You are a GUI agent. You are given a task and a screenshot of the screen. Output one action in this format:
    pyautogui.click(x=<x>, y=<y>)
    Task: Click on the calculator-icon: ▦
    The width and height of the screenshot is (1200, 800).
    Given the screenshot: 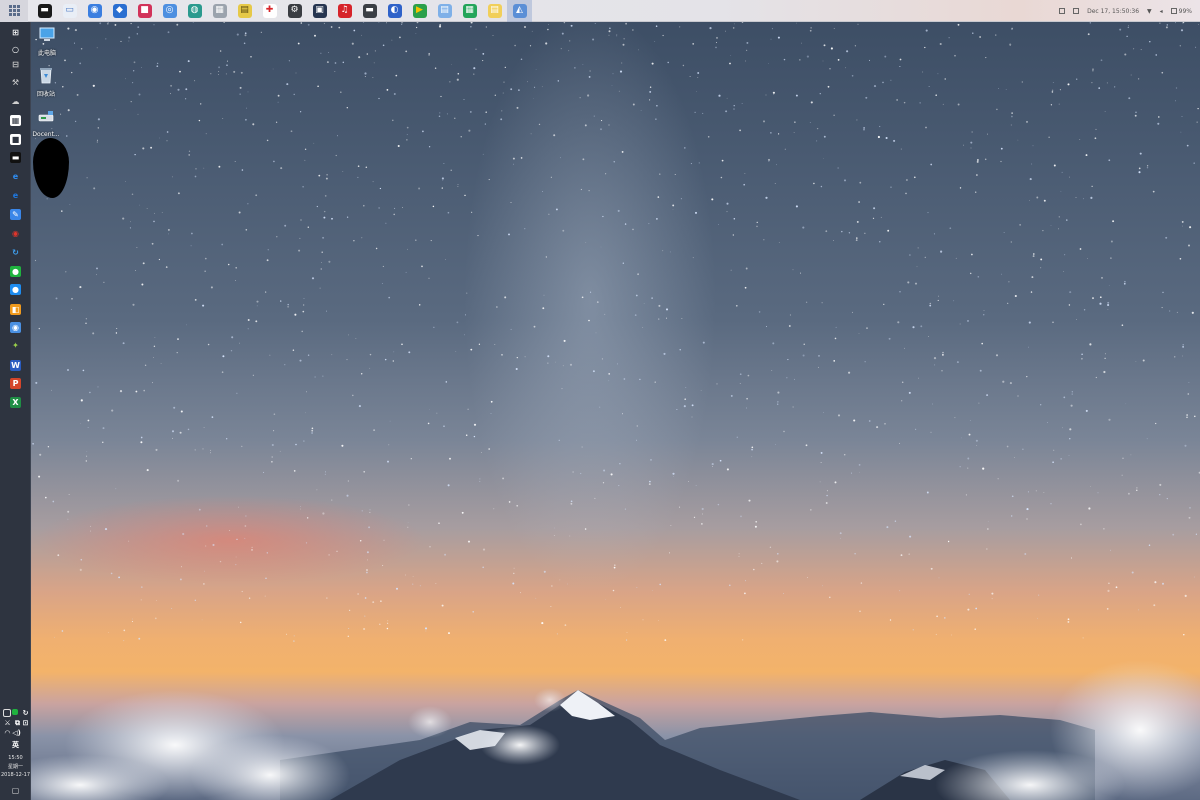 What is the action you would take?
    pyautogui.click(x=15, y=120)
    